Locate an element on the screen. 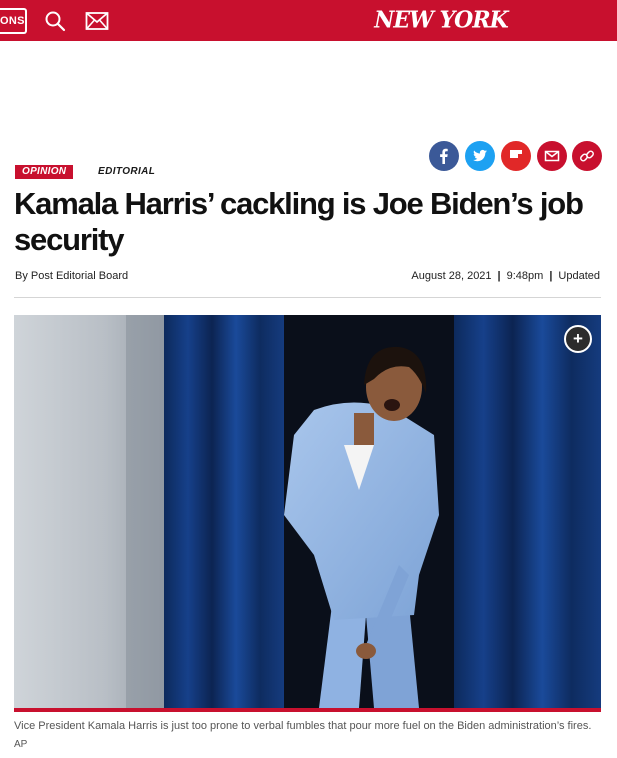  expand-image-button: + is located at coordinates (578, 339).